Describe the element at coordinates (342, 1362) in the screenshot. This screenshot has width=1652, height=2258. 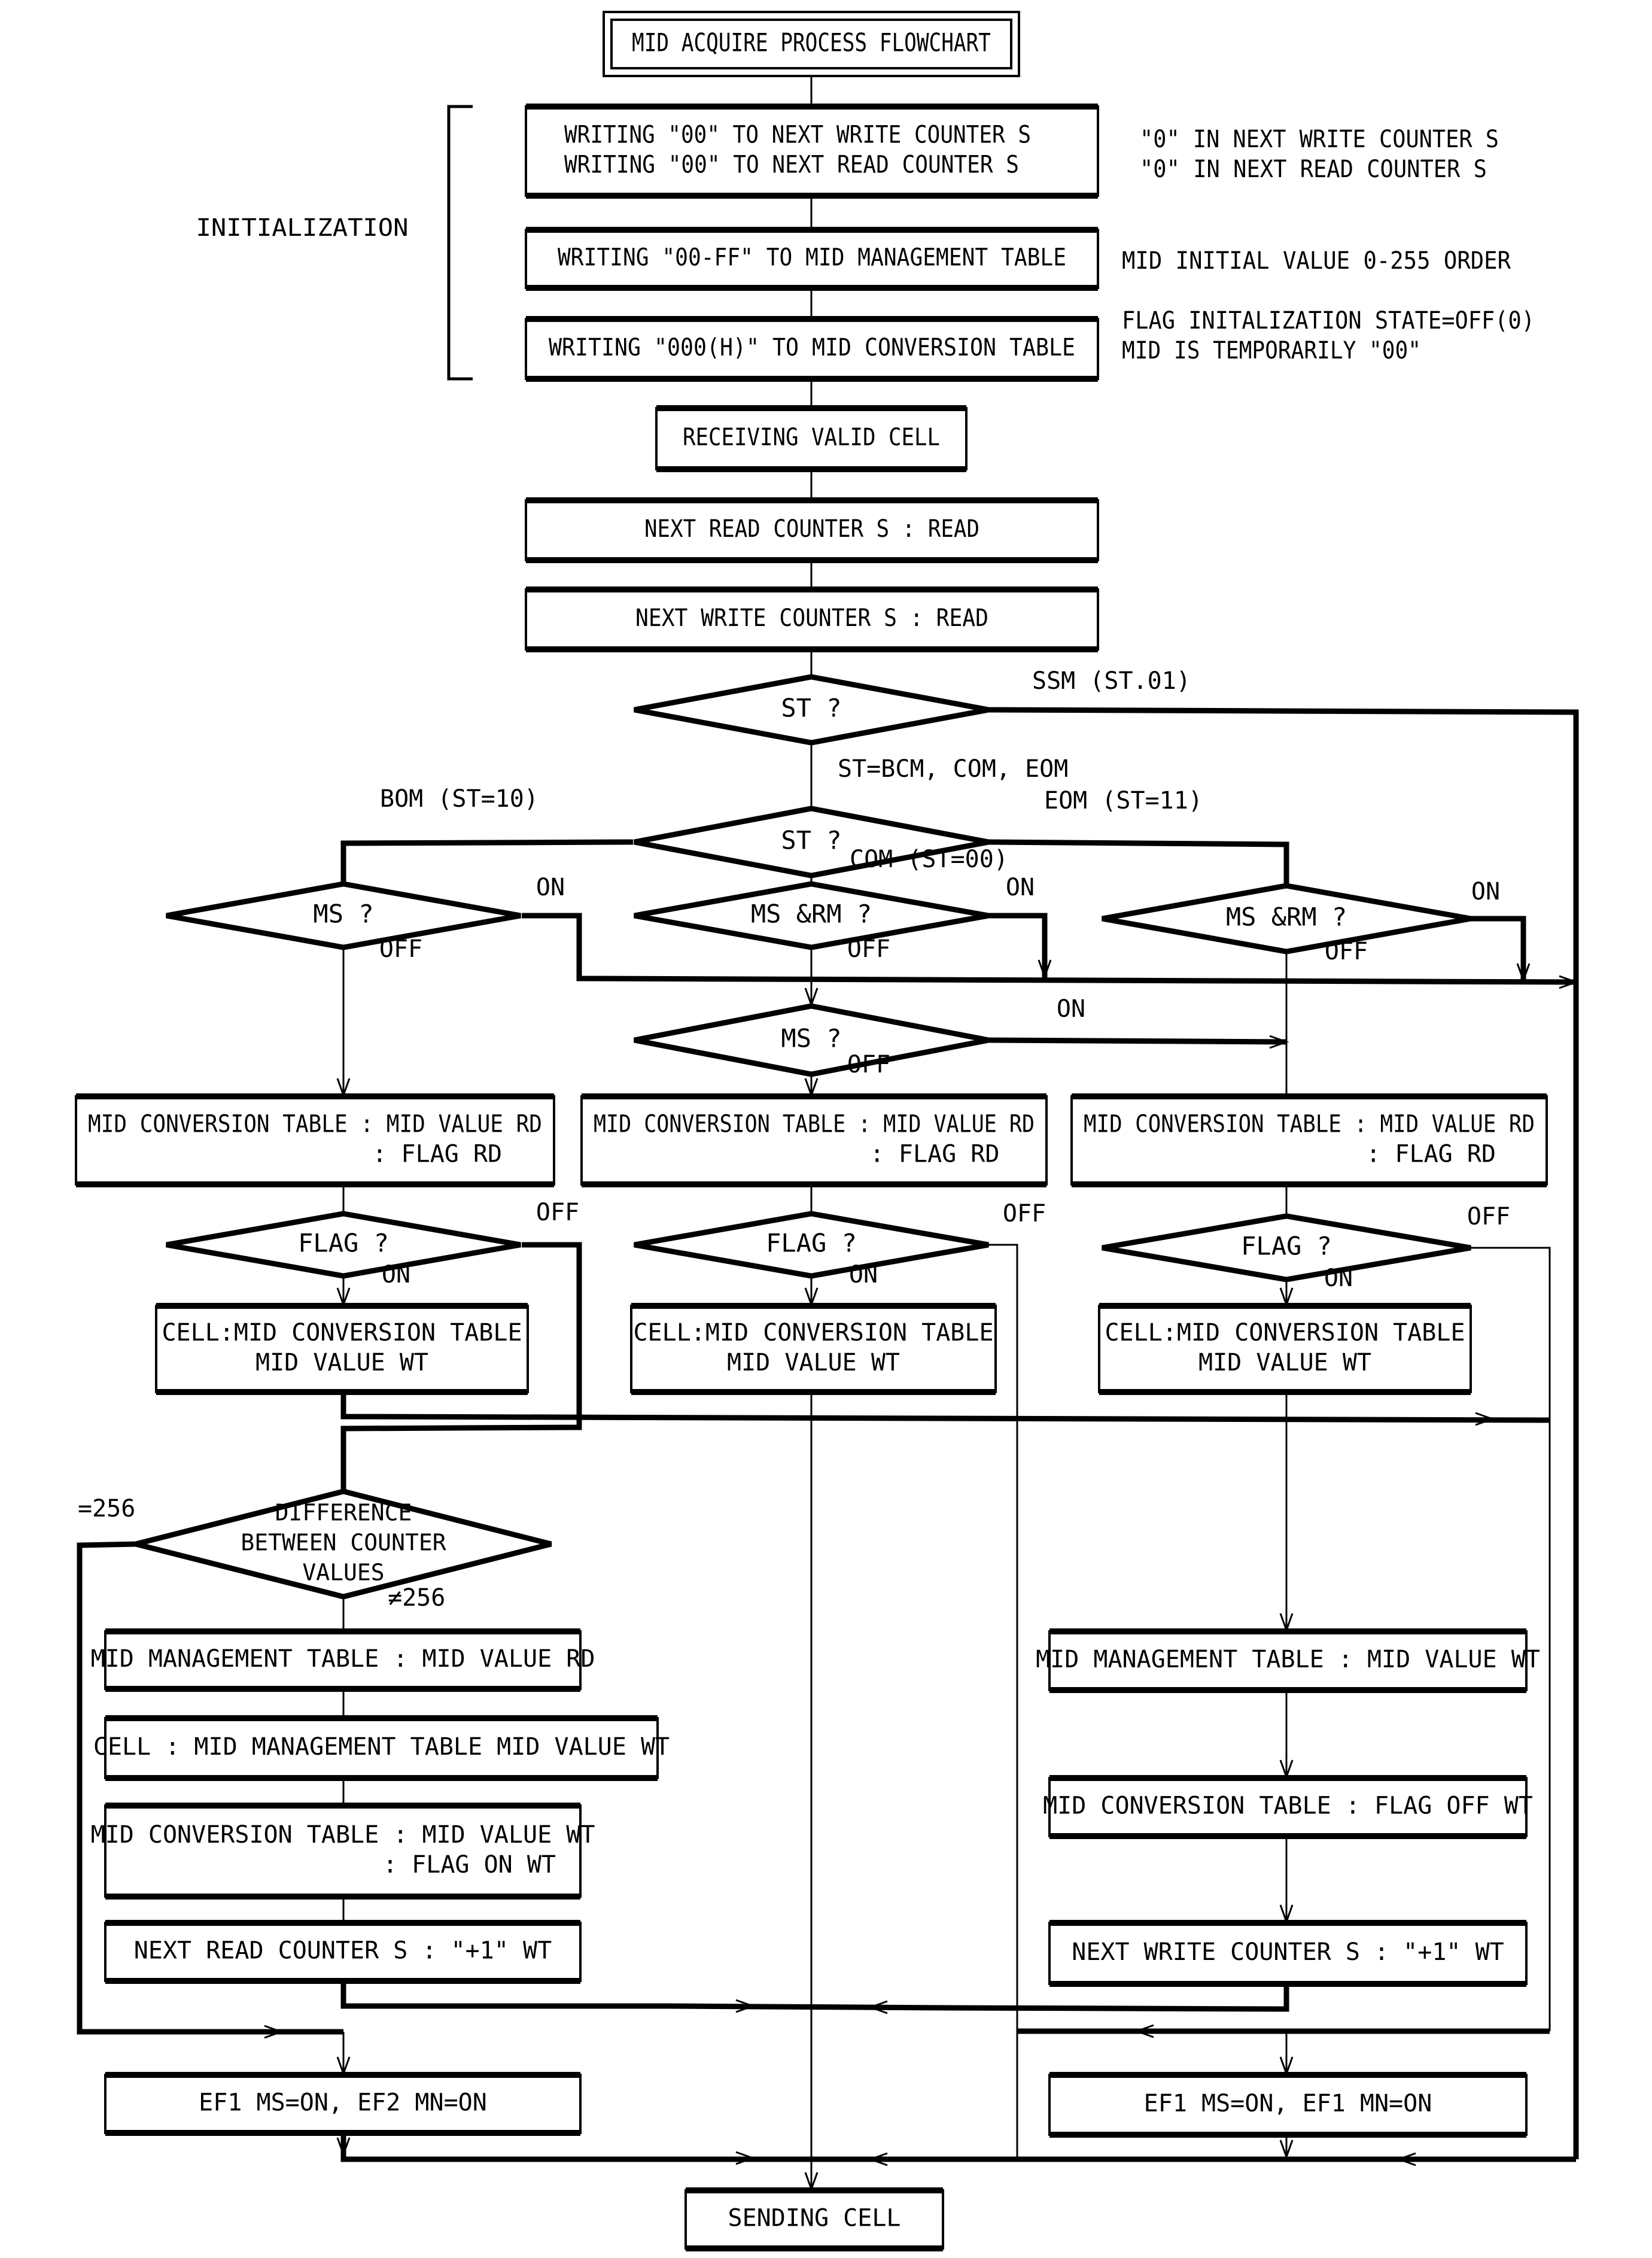
I see `cell-write-box-left-text: MID VALUE WT` at that location.